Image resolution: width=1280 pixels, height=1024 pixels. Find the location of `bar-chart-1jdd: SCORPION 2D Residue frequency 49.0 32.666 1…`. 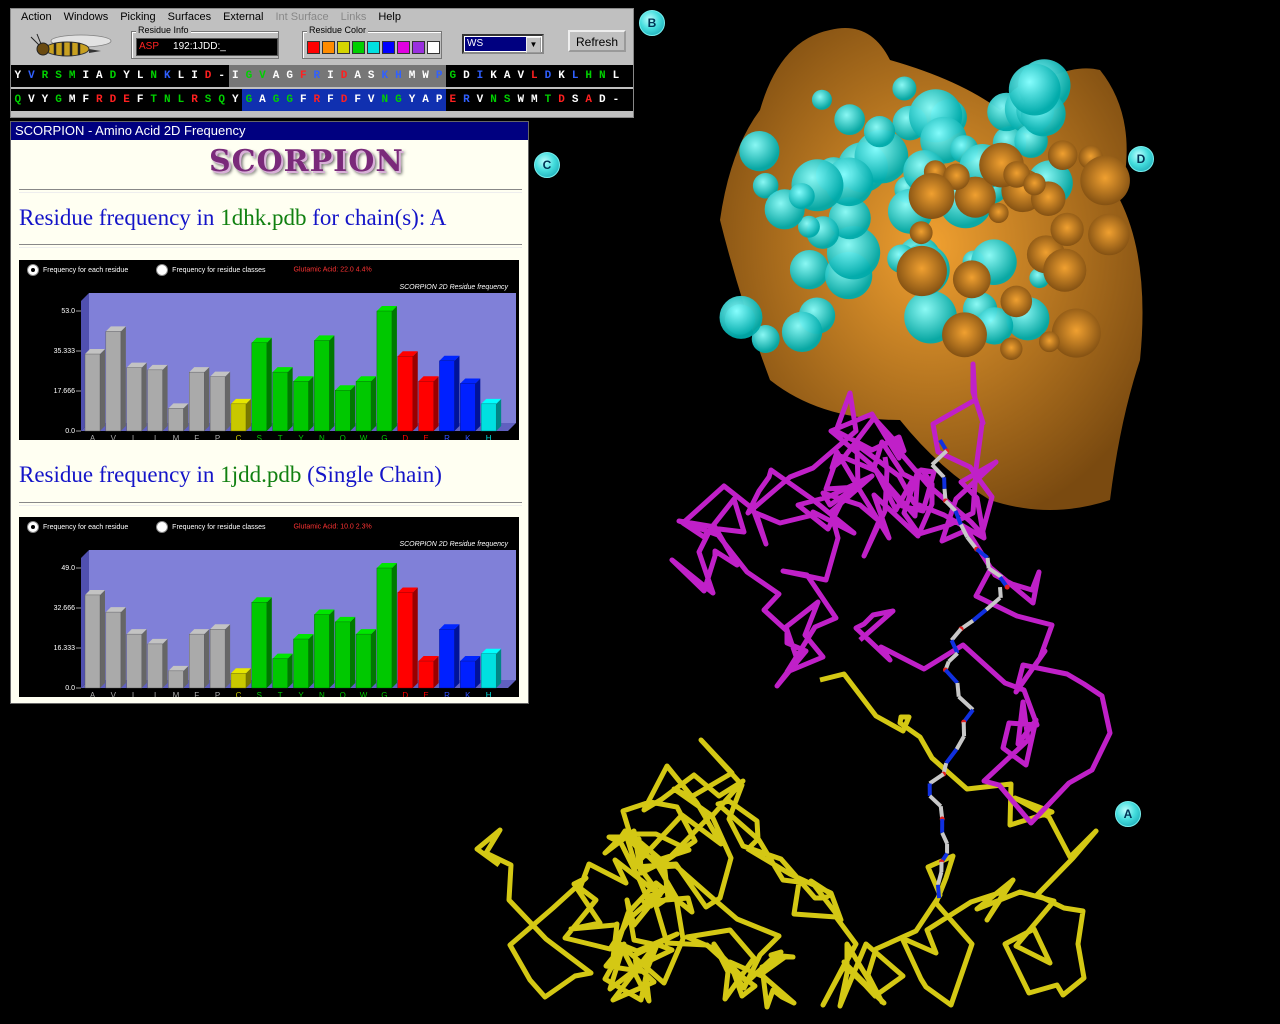

bar-chart-1jdd: SCORPION 2D Residue frequency 49.0 32.666 1… is located at coordinates (269, 607).